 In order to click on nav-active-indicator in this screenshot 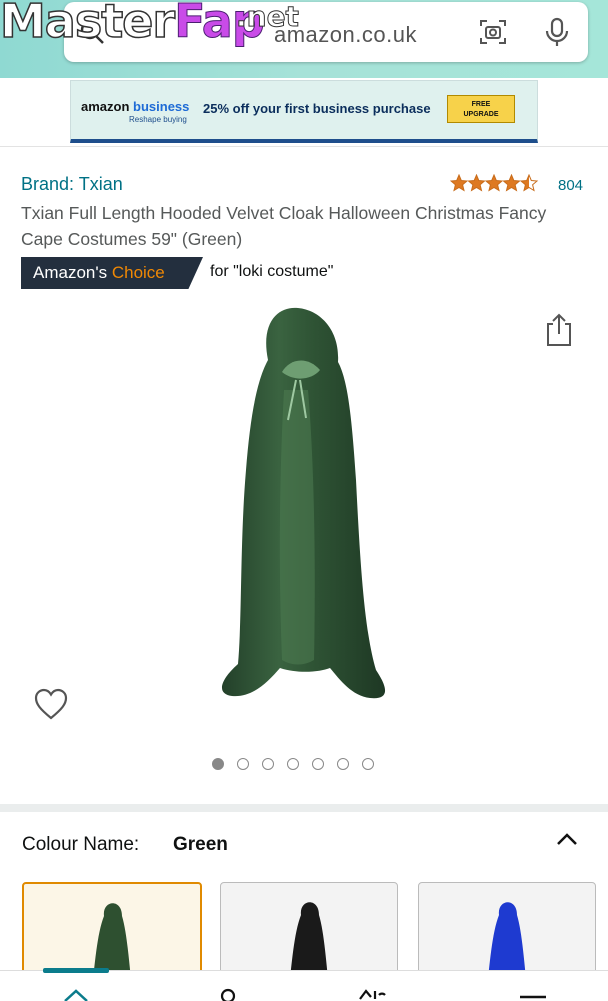, I will do `click(76, 970)`.